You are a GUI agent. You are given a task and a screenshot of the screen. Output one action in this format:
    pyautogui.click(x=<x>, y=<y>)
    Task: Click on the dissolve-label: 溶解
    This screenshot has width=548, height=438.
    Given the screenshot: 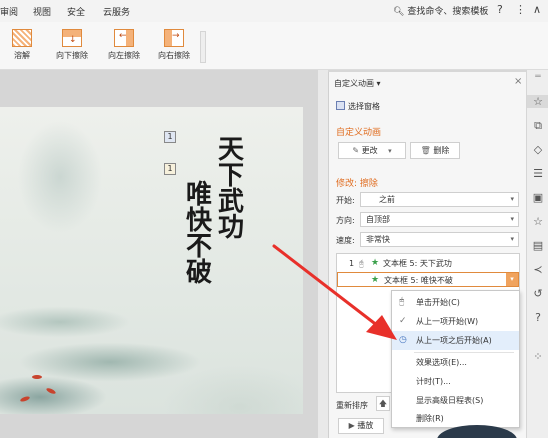 What is the action you would take?
    pyautogui.click(x=22, y=55)
    